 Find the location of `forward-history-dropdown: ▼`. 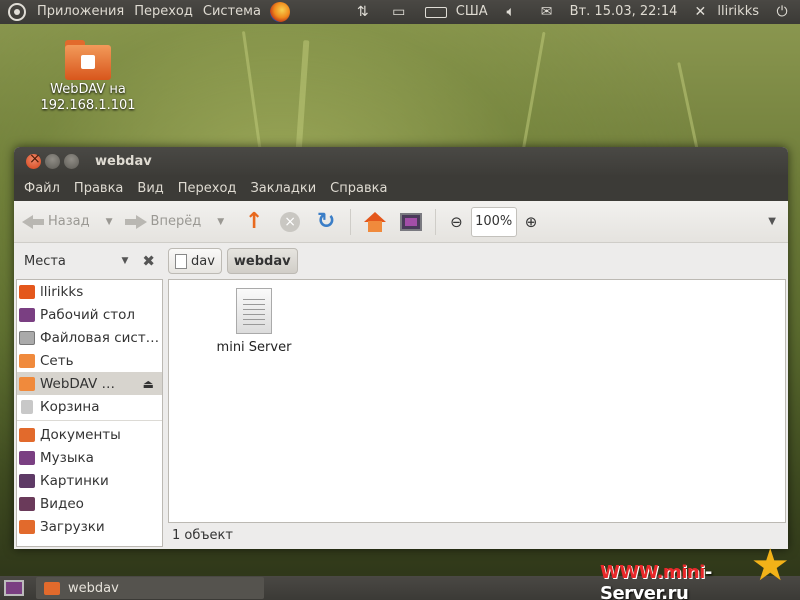

forward-history-dropdown: ▼ is located at coordinates (220, 222).